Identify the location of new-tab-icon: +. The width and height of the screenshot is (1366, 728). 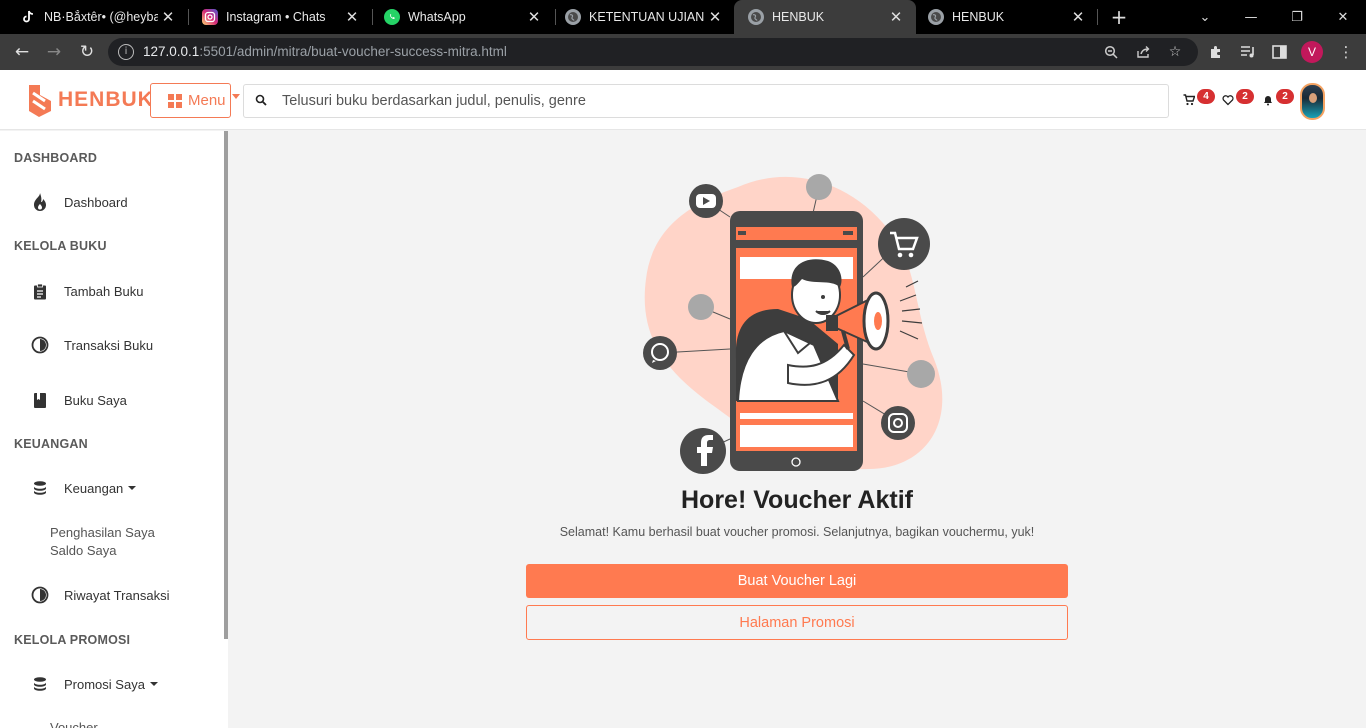
(1119, 17).